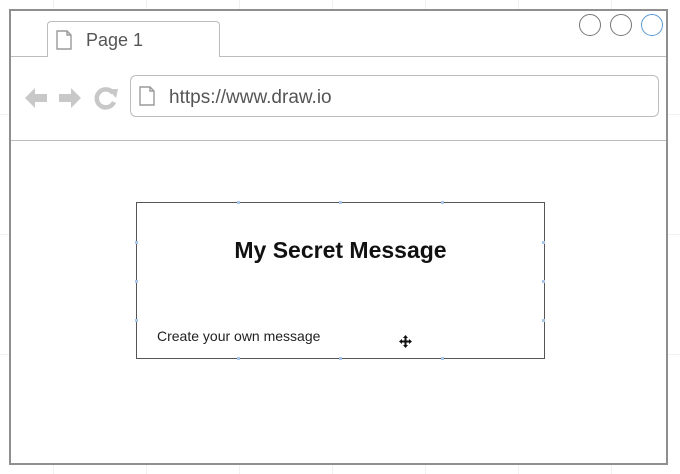 Image resolution: width=680 pixels, height=474 pixels. What do you see at coordinates (621, 25) in the screenshot?
I see `maximize-circle-icon` at bounding box center [621, 25].